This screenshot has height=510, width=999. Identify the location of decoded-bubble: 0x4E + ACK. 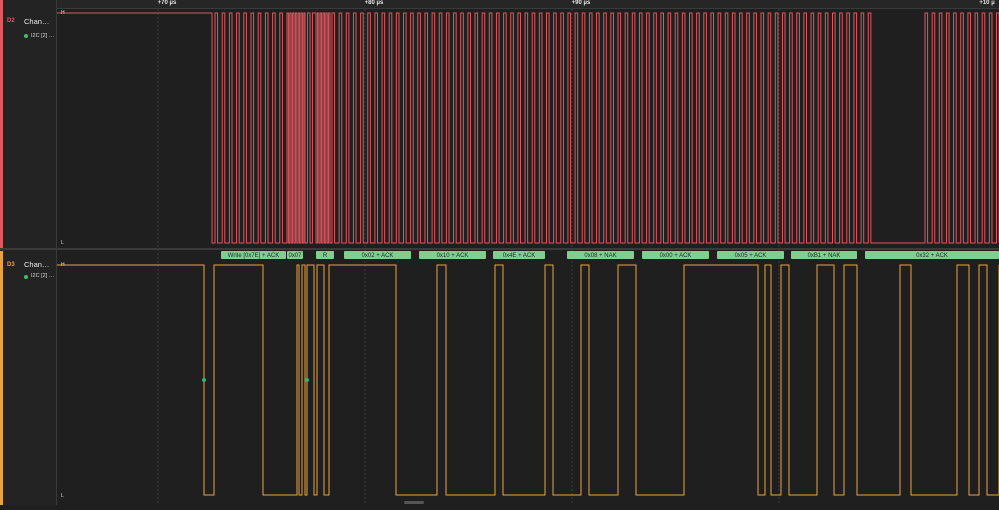
(519, 255).